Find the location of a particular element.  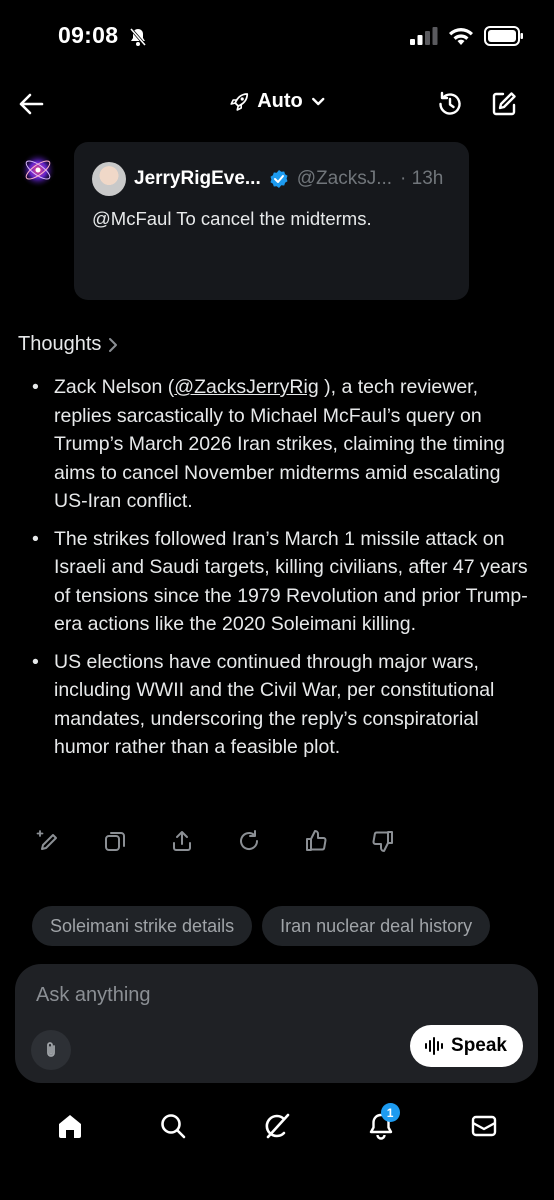

share-button is located at coordinates (182, 841).